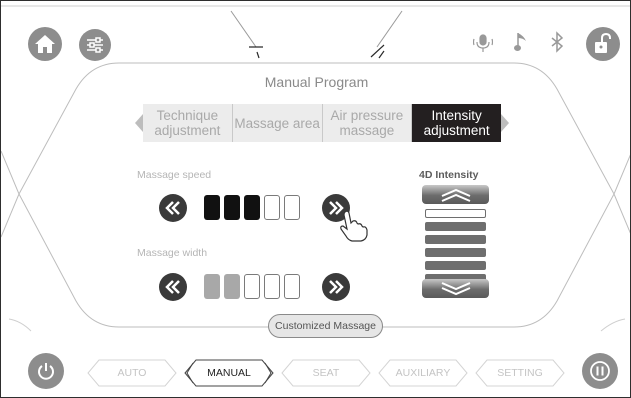 Image resolution: width=631 pixels, height=398 pixels. I want to click on nav-seat-label: SEAT, so click(326, 373).